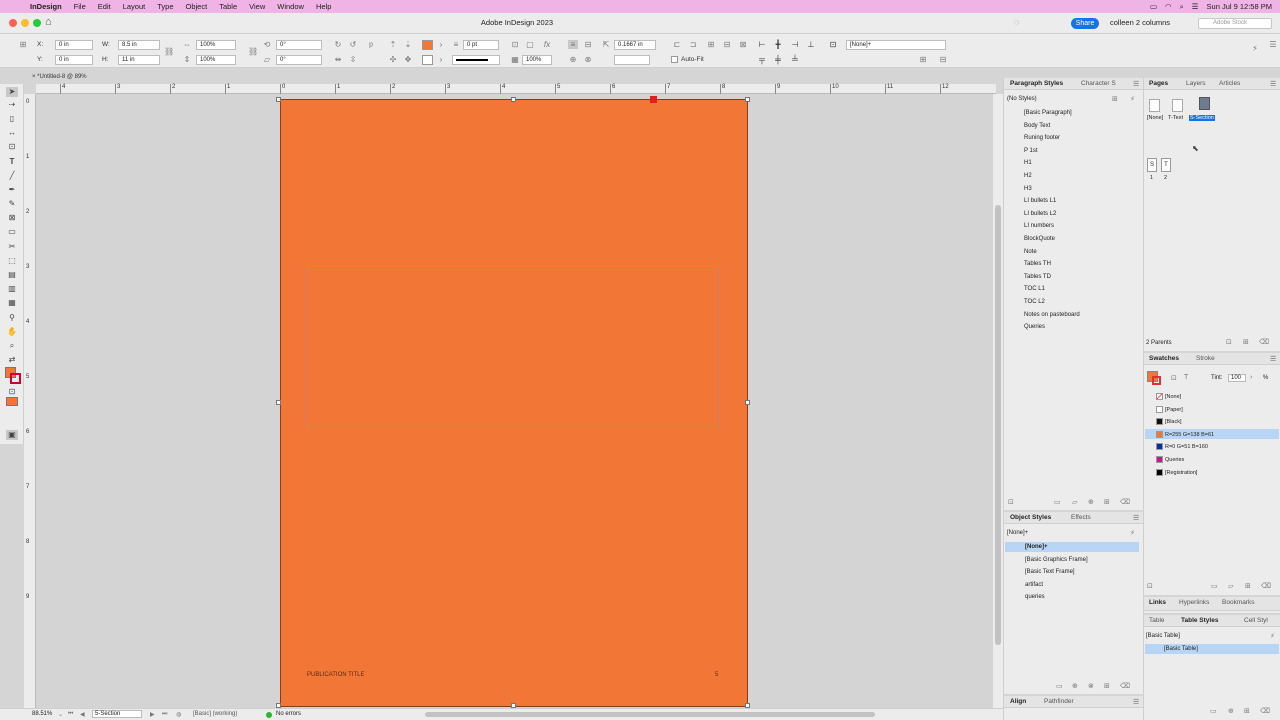  Describe the element at coordinates (288, 714) in the screenshot. I see `preflight-errors: No errors` at that location.